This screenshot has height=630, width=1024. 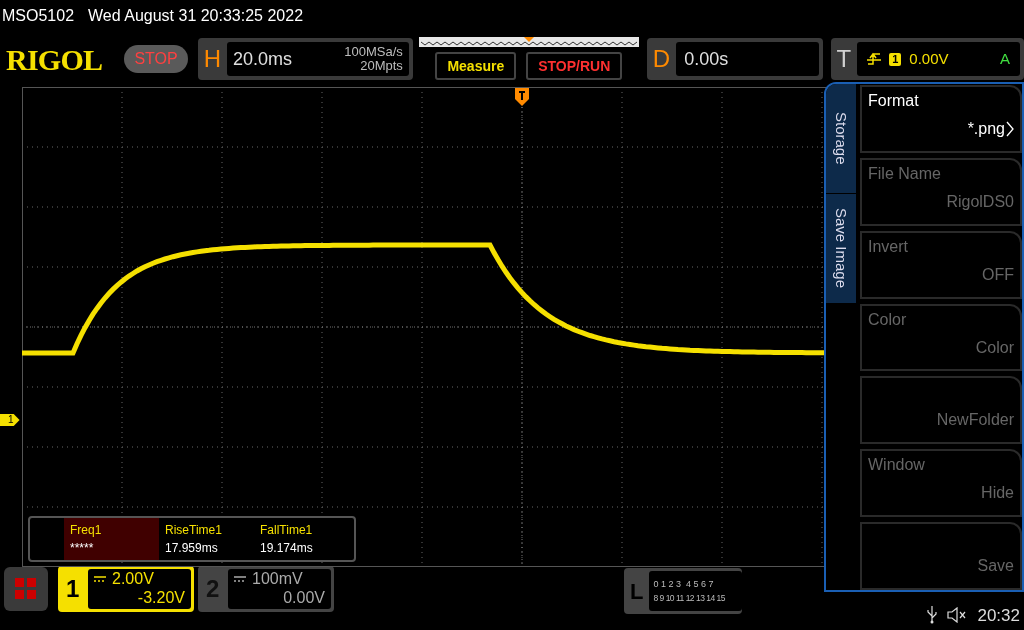 I want to click on delay-value: 0.00s, so click(x=706, y=59).